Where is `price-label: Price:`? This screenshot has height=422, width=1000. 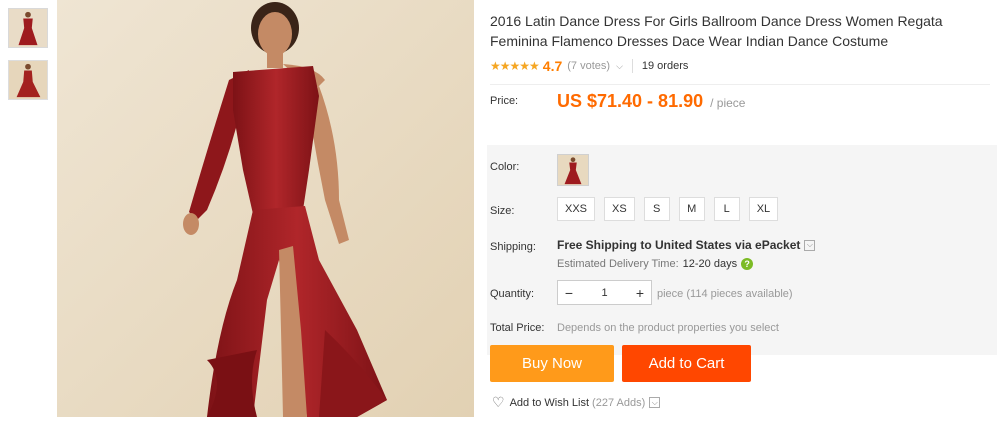 price-label: Price: is located at coordinates (504, 101).